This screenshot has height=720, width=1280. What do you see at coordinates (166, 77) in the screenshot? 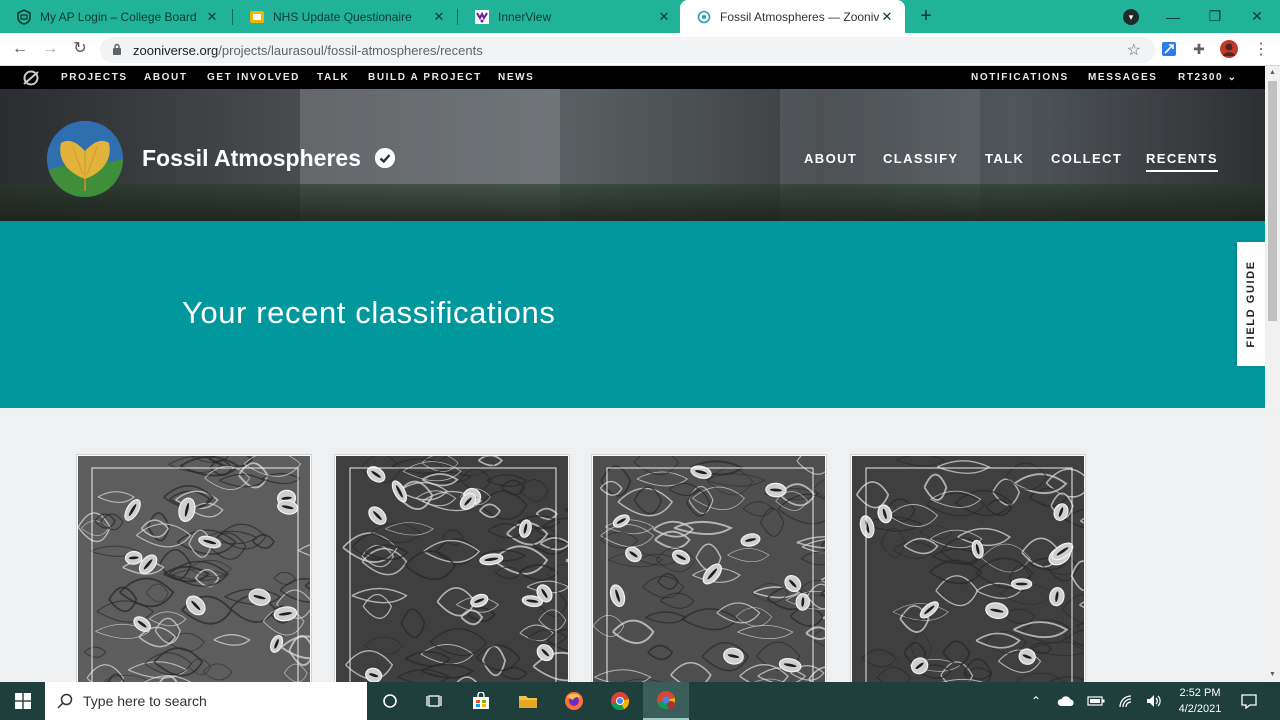
I see `nav-about: ABOUT` at bounding box center [166, 77].